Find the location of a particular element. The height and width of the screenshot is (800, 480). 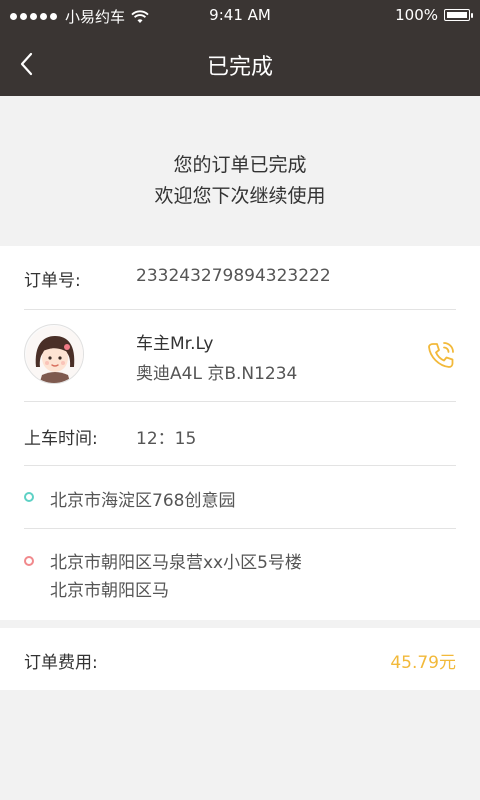

completion-message: 您的订单已完成 欢迎您下次继续使用 is located at coordinates (240, 181).